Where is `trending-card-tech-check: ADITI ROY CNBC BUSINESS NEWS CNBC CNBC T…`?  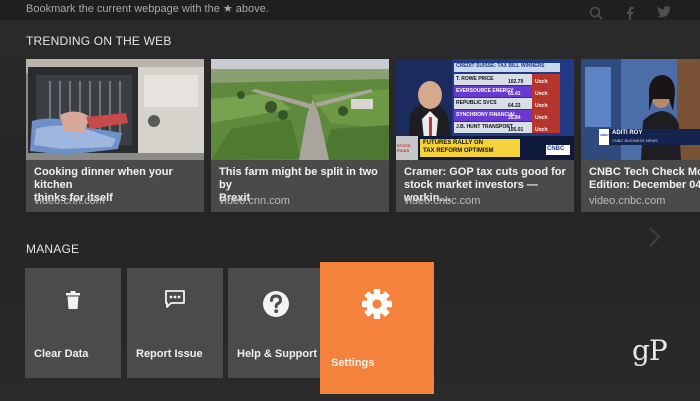
trending-card-tech-check: ADITI ROY CNBC BUSINESS NEWS CNBC CNBC T… is located at coordinates (640, 135).